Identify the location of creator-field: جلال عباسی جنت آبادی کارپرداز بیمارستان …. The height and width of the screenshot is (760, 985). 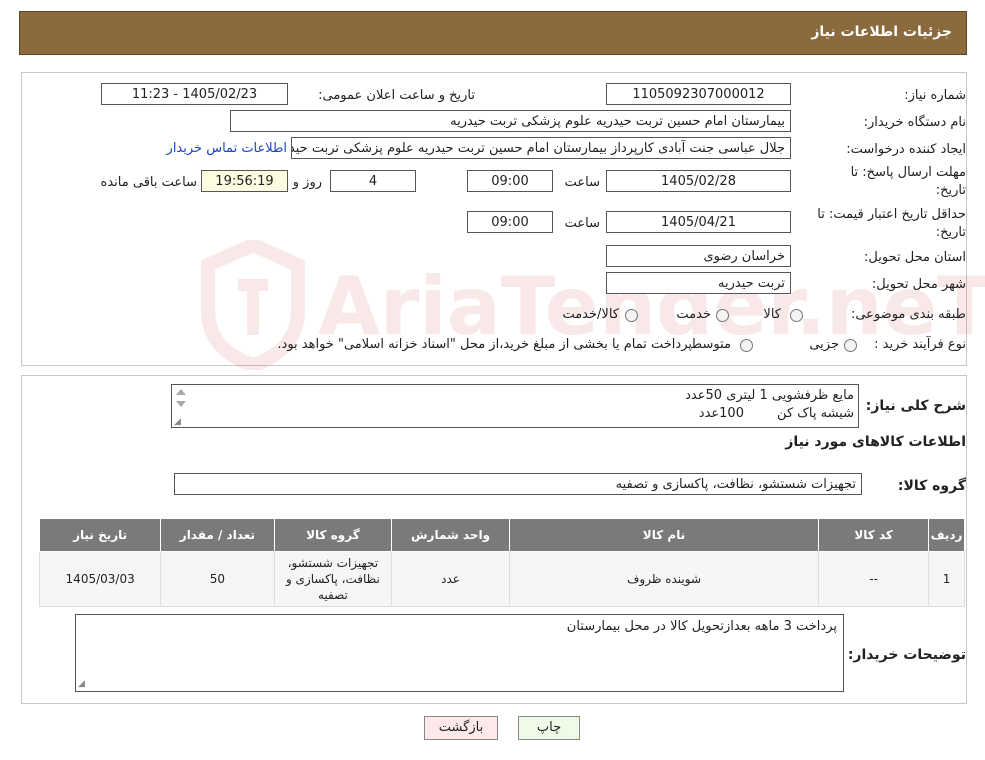
(541, 148).